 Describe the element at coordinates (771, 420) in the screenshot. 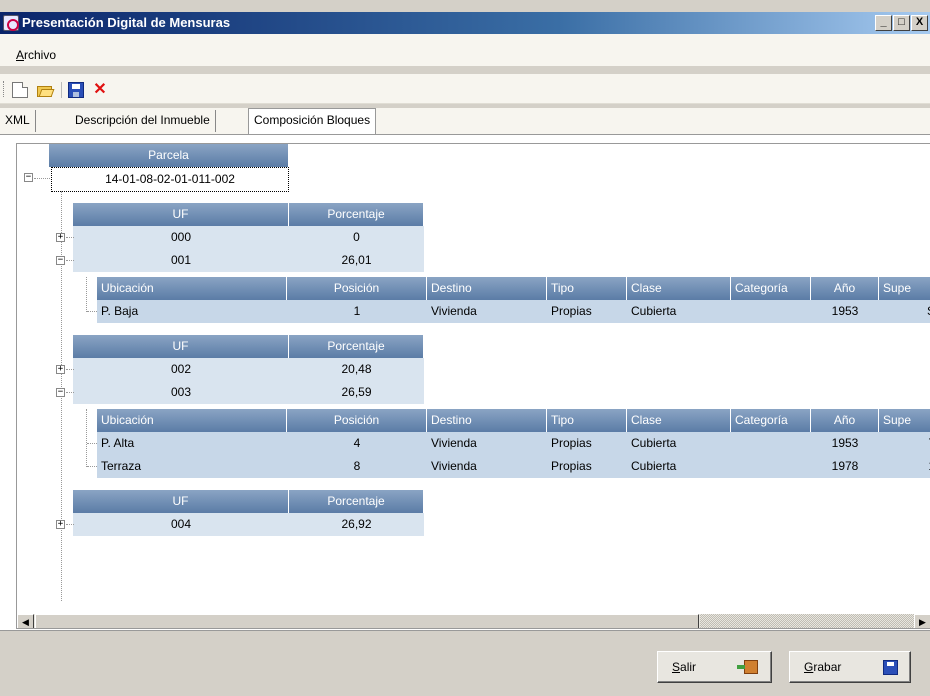

I see `detail-header-categoria: Categoría` at that location.